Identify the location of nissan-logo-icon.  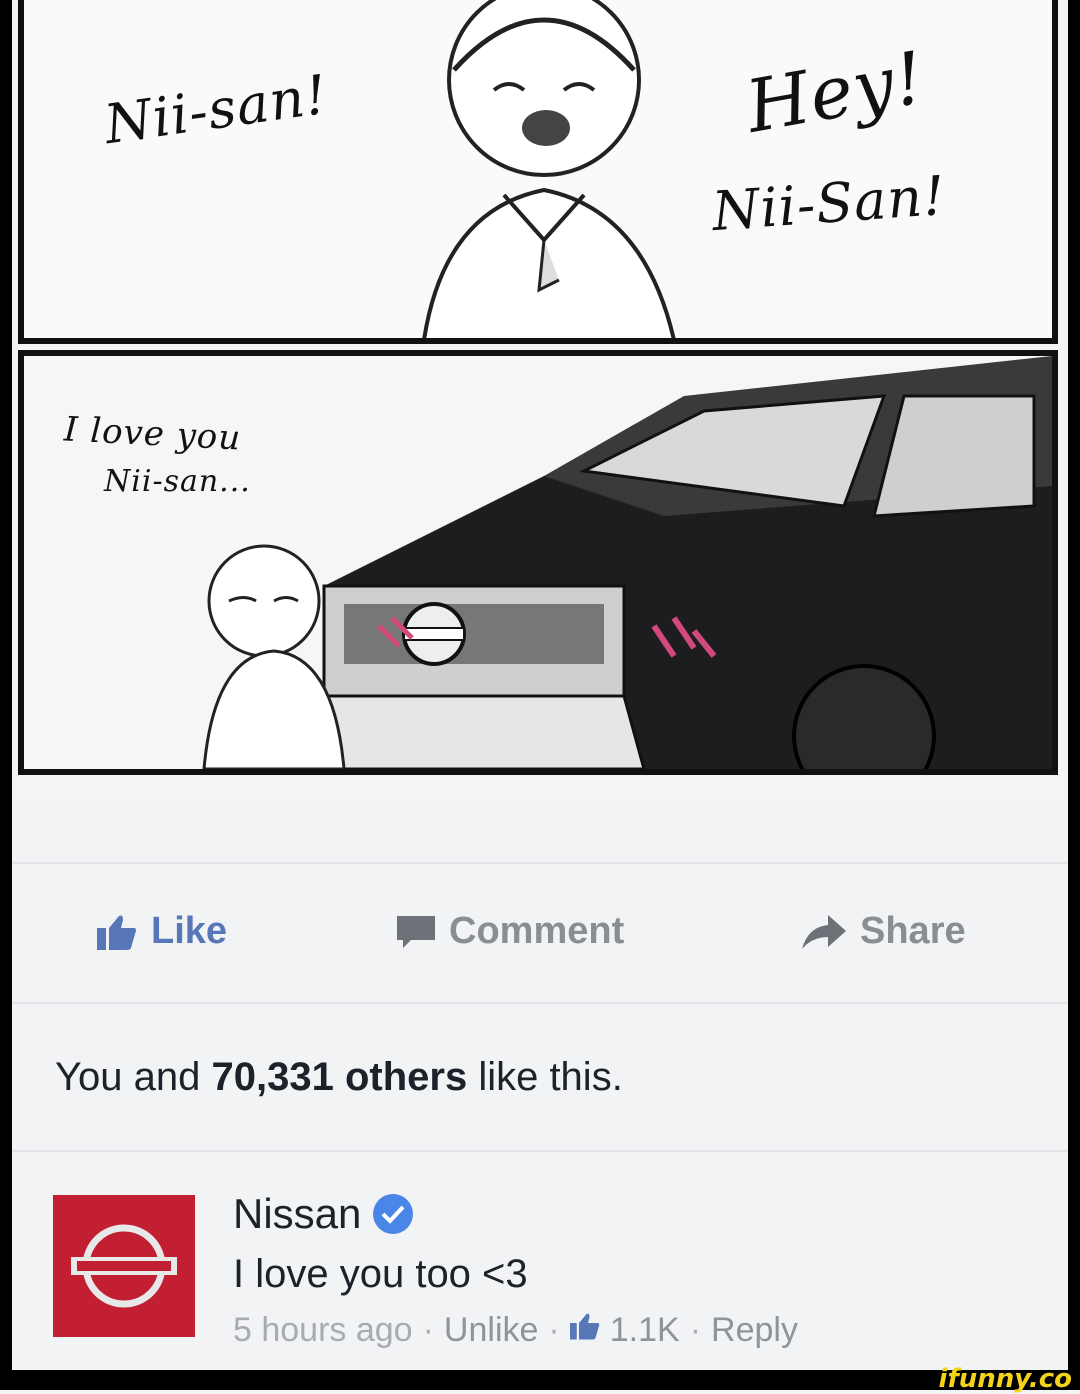
(124, 1266).